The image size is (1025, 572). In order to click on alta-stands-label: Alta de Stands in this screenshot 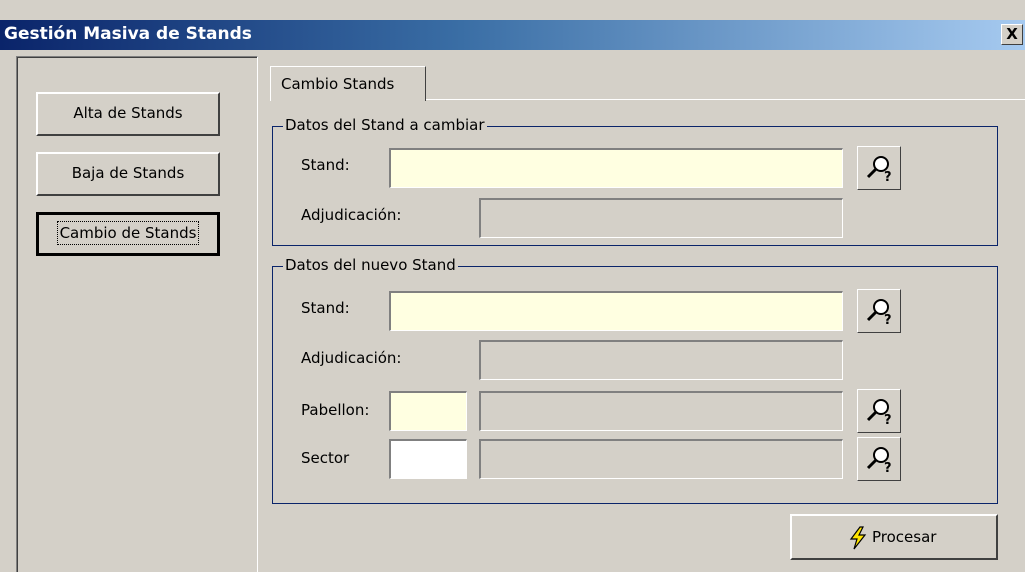, I will do `click(128, 113)`.